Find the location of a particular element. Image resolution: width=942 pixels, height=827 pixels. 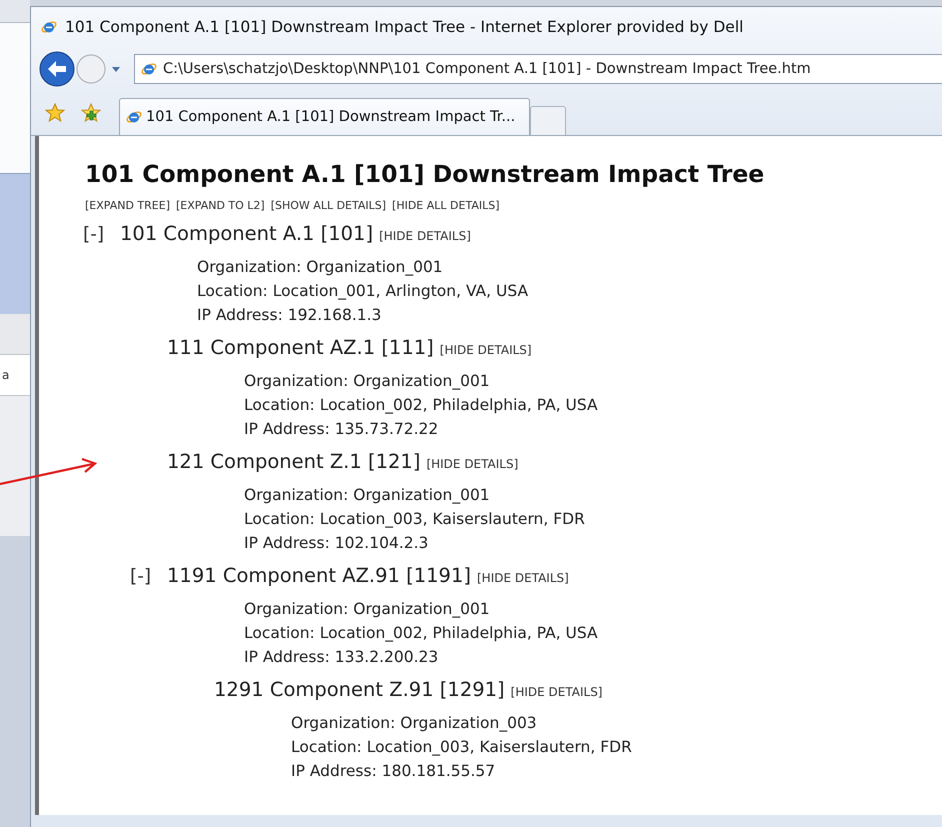

star-icon is located at coordinates (55, 113).